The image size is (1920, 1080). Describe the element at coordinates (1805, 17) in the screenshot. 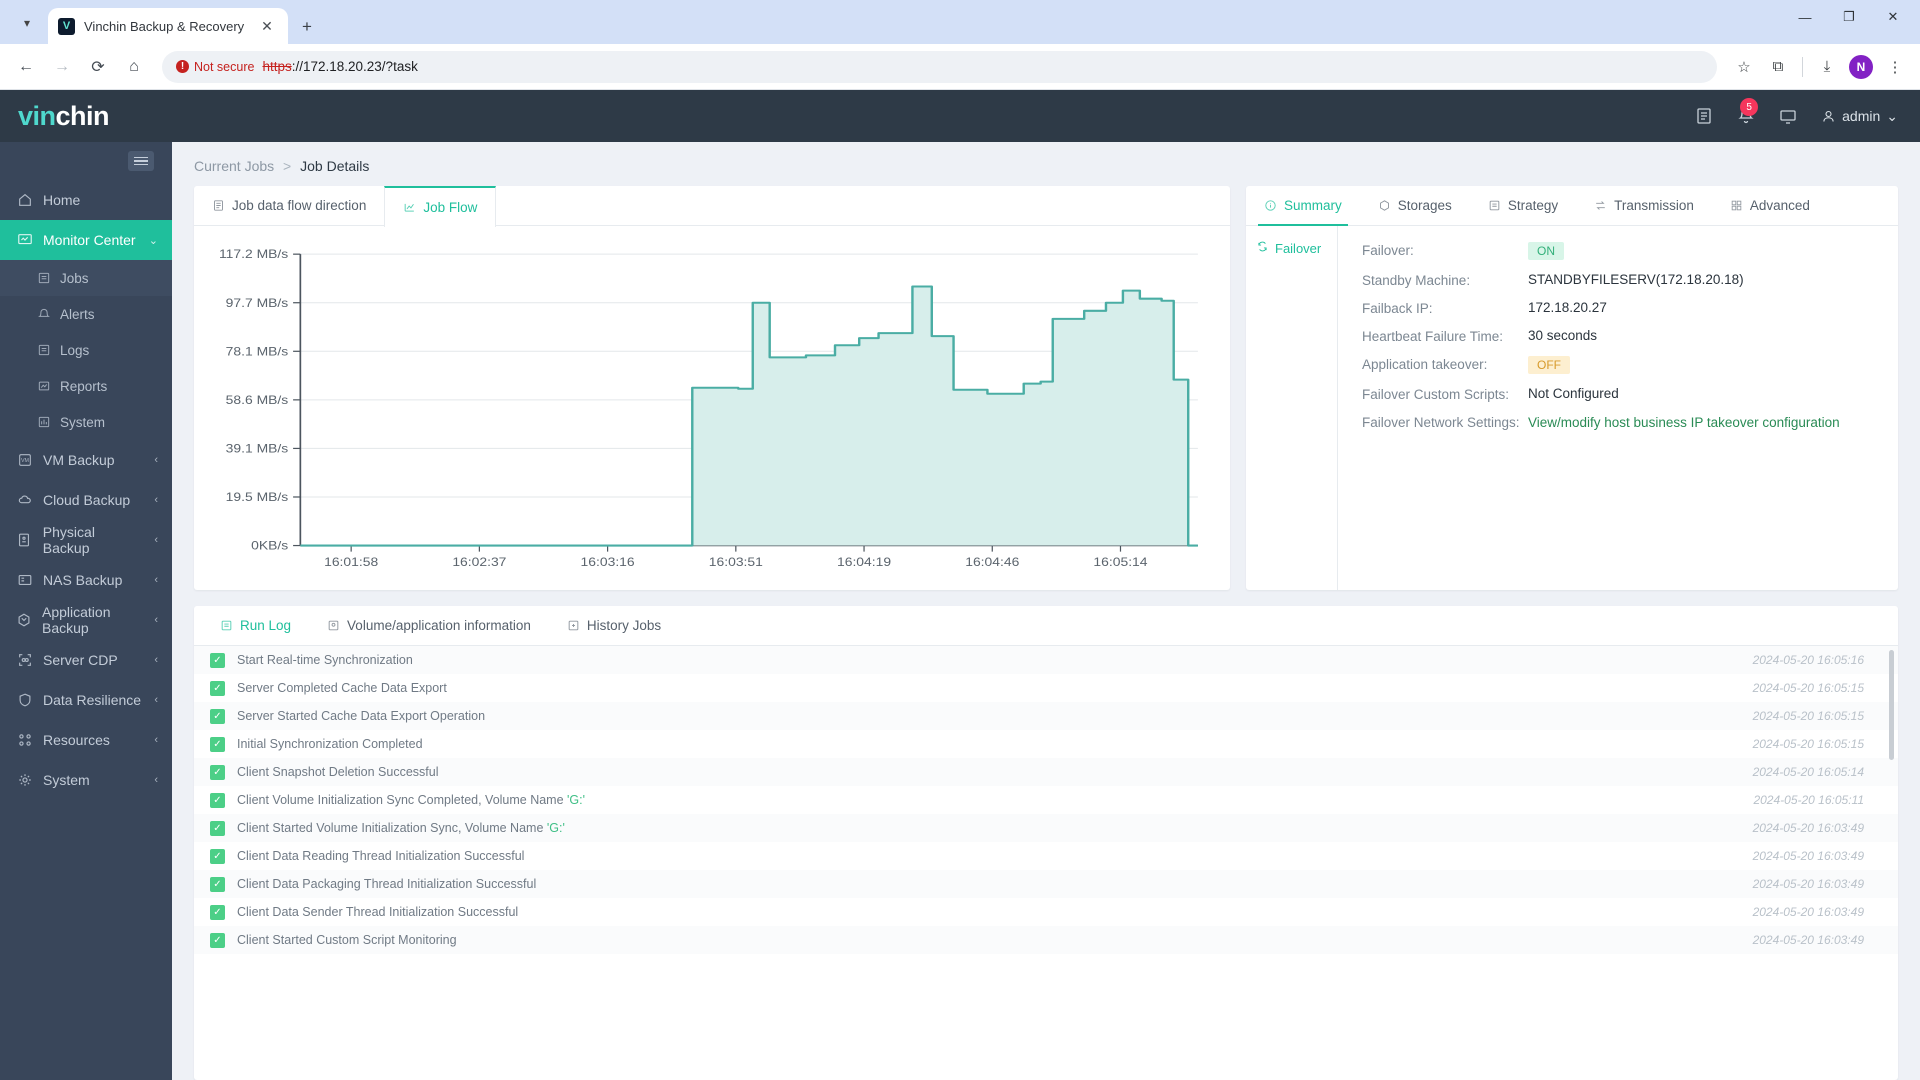

I see `minimize-button: —` at that location.